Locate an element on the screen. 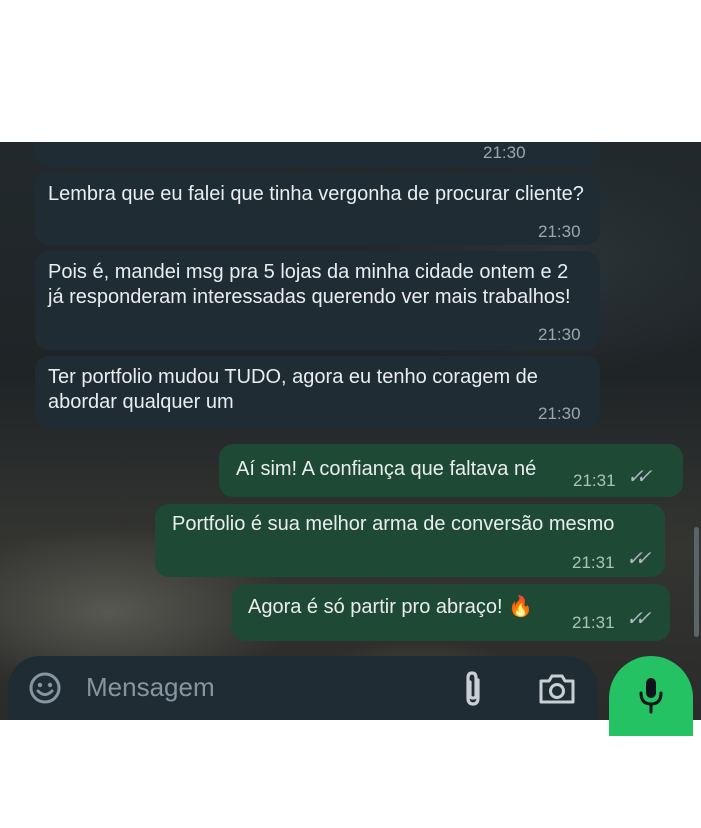 The height and width of the screenshot is (828, 701). mic-button is located at coordinates (651, 696).